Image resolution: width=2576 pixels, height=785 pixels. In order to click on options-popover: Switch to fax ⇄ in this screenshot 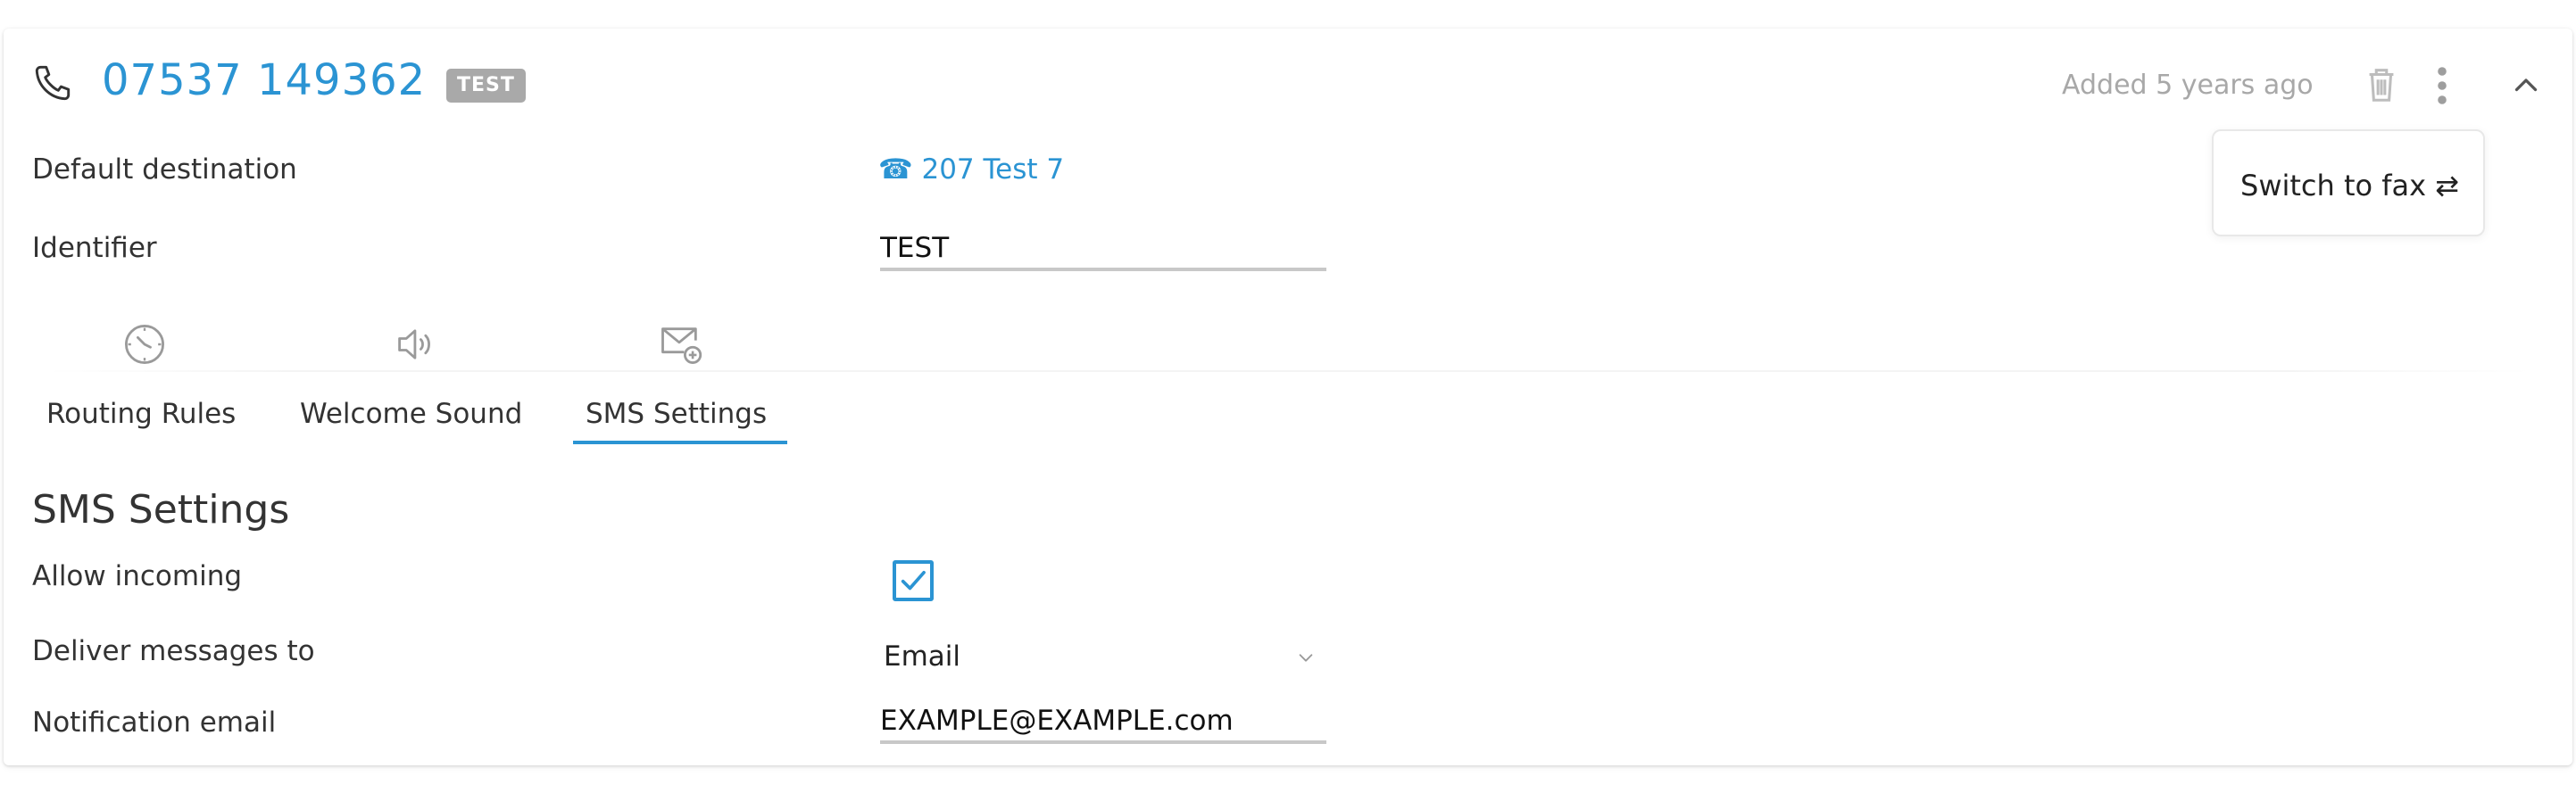, I will do `click(2349, 182)`.